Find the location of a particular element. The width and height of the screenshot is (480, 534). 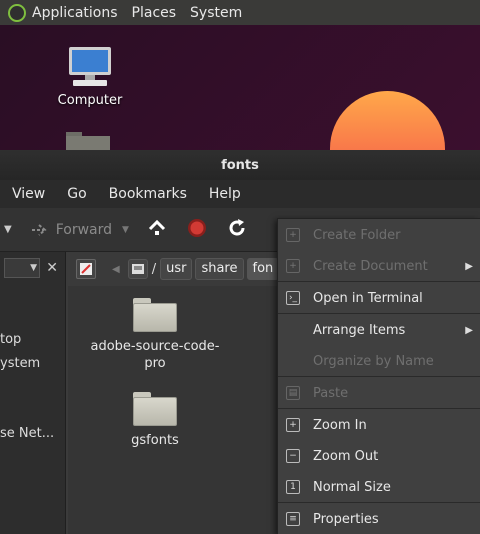

menu-item-paste: ▤ Paste is located at coordinates (379, 393).